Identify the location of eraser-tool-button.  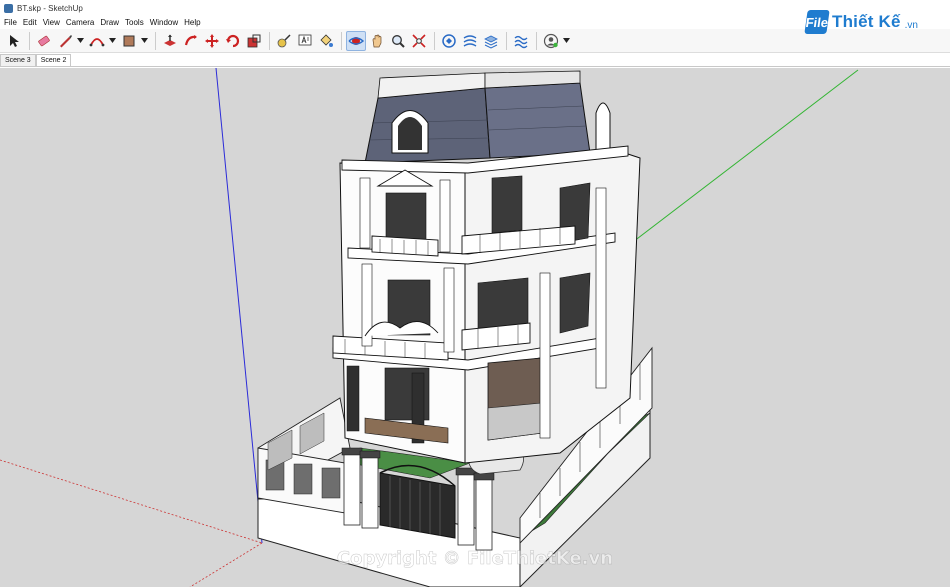
(44, 41).